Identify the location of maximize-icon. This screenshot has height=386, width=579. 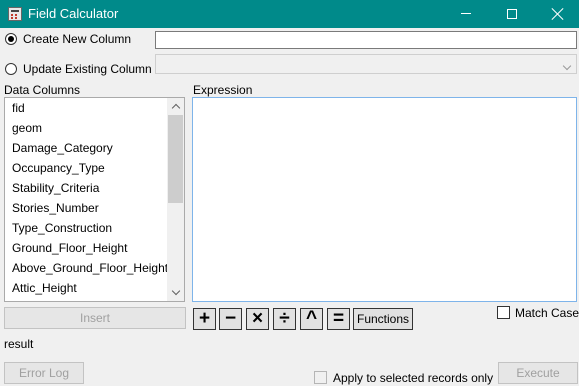
(512, 14).